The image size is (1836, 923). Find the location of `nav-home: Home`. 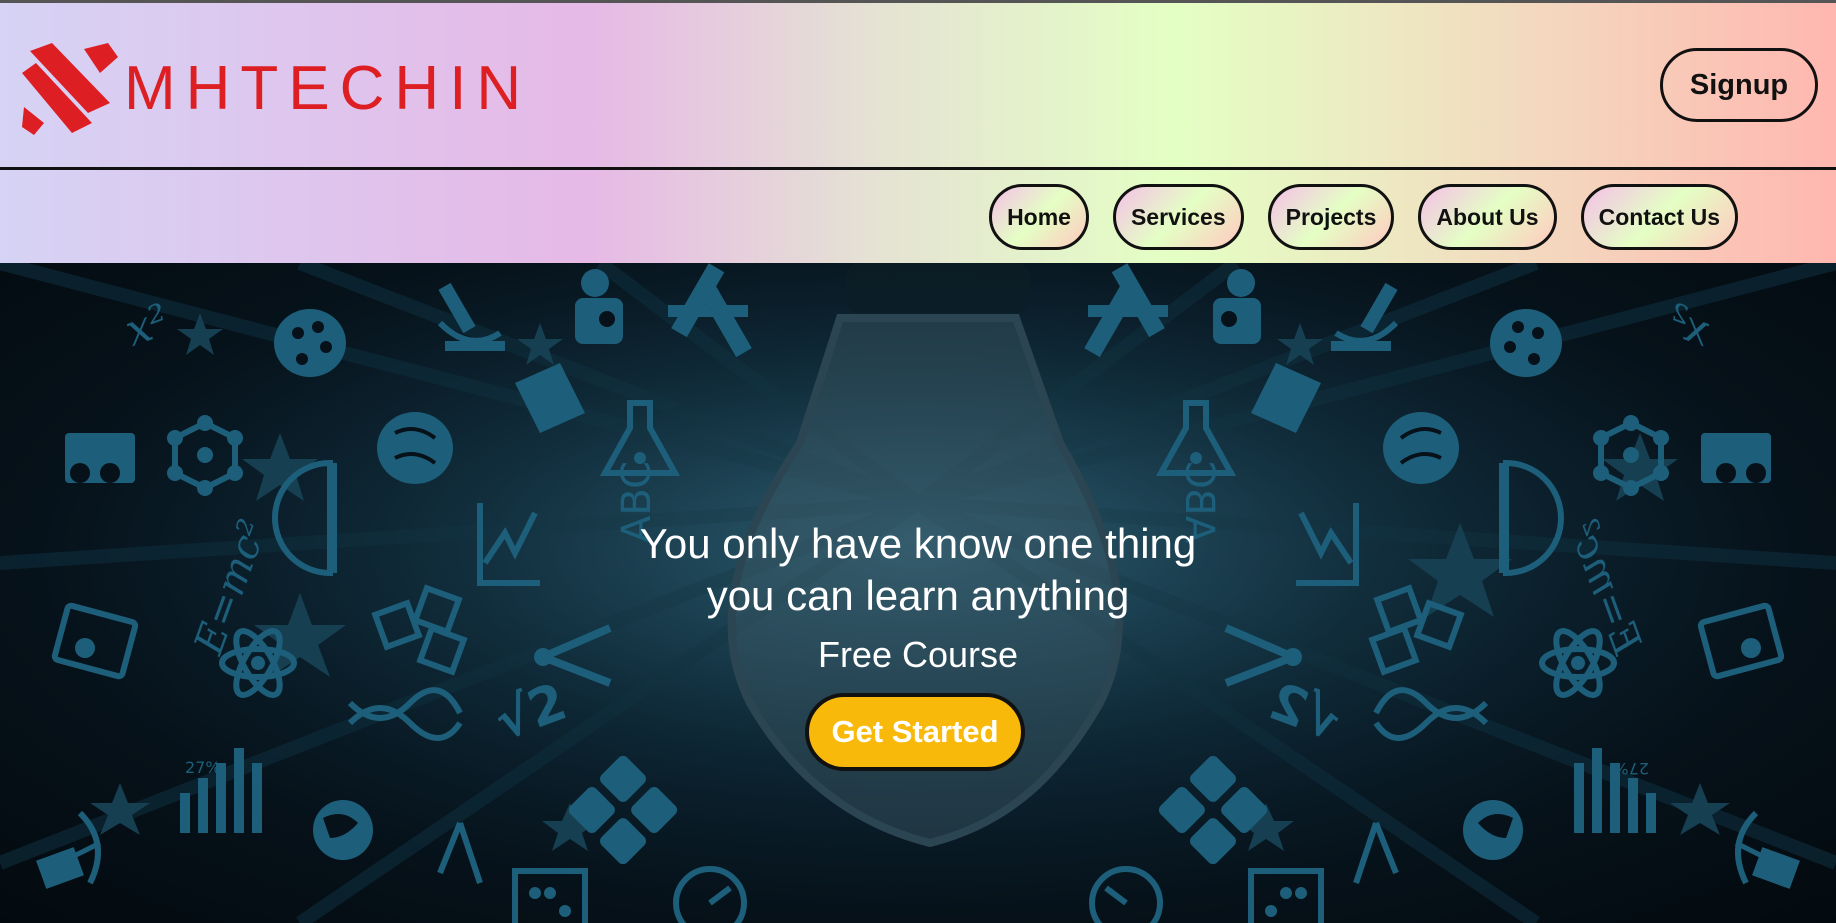

nav-home: Home is located at coordinates (1039, 217).